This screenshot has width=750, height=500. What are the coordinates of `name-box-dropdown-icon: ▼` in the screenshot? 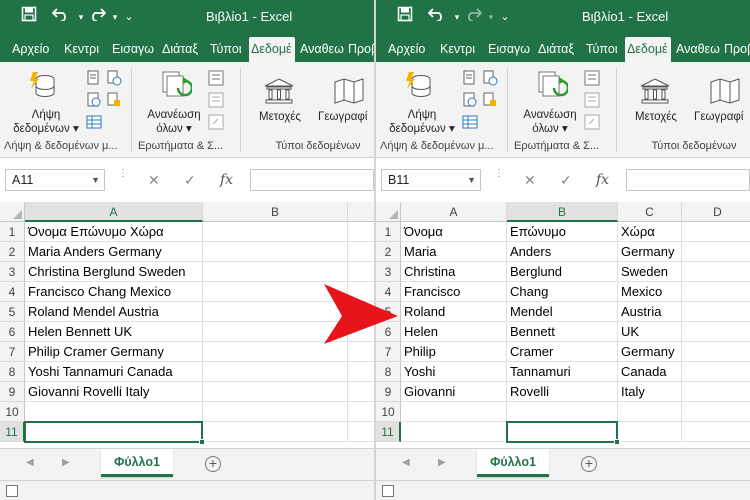 It's located at (95, 180).